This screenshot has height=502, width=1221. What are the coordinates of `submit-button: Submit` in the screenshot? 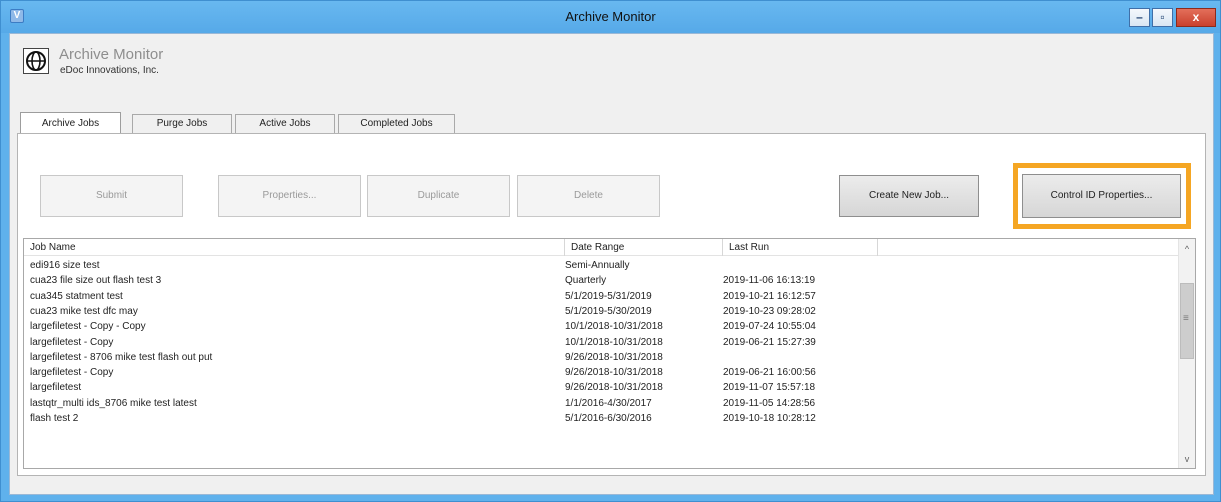 It's located at (111, 196).